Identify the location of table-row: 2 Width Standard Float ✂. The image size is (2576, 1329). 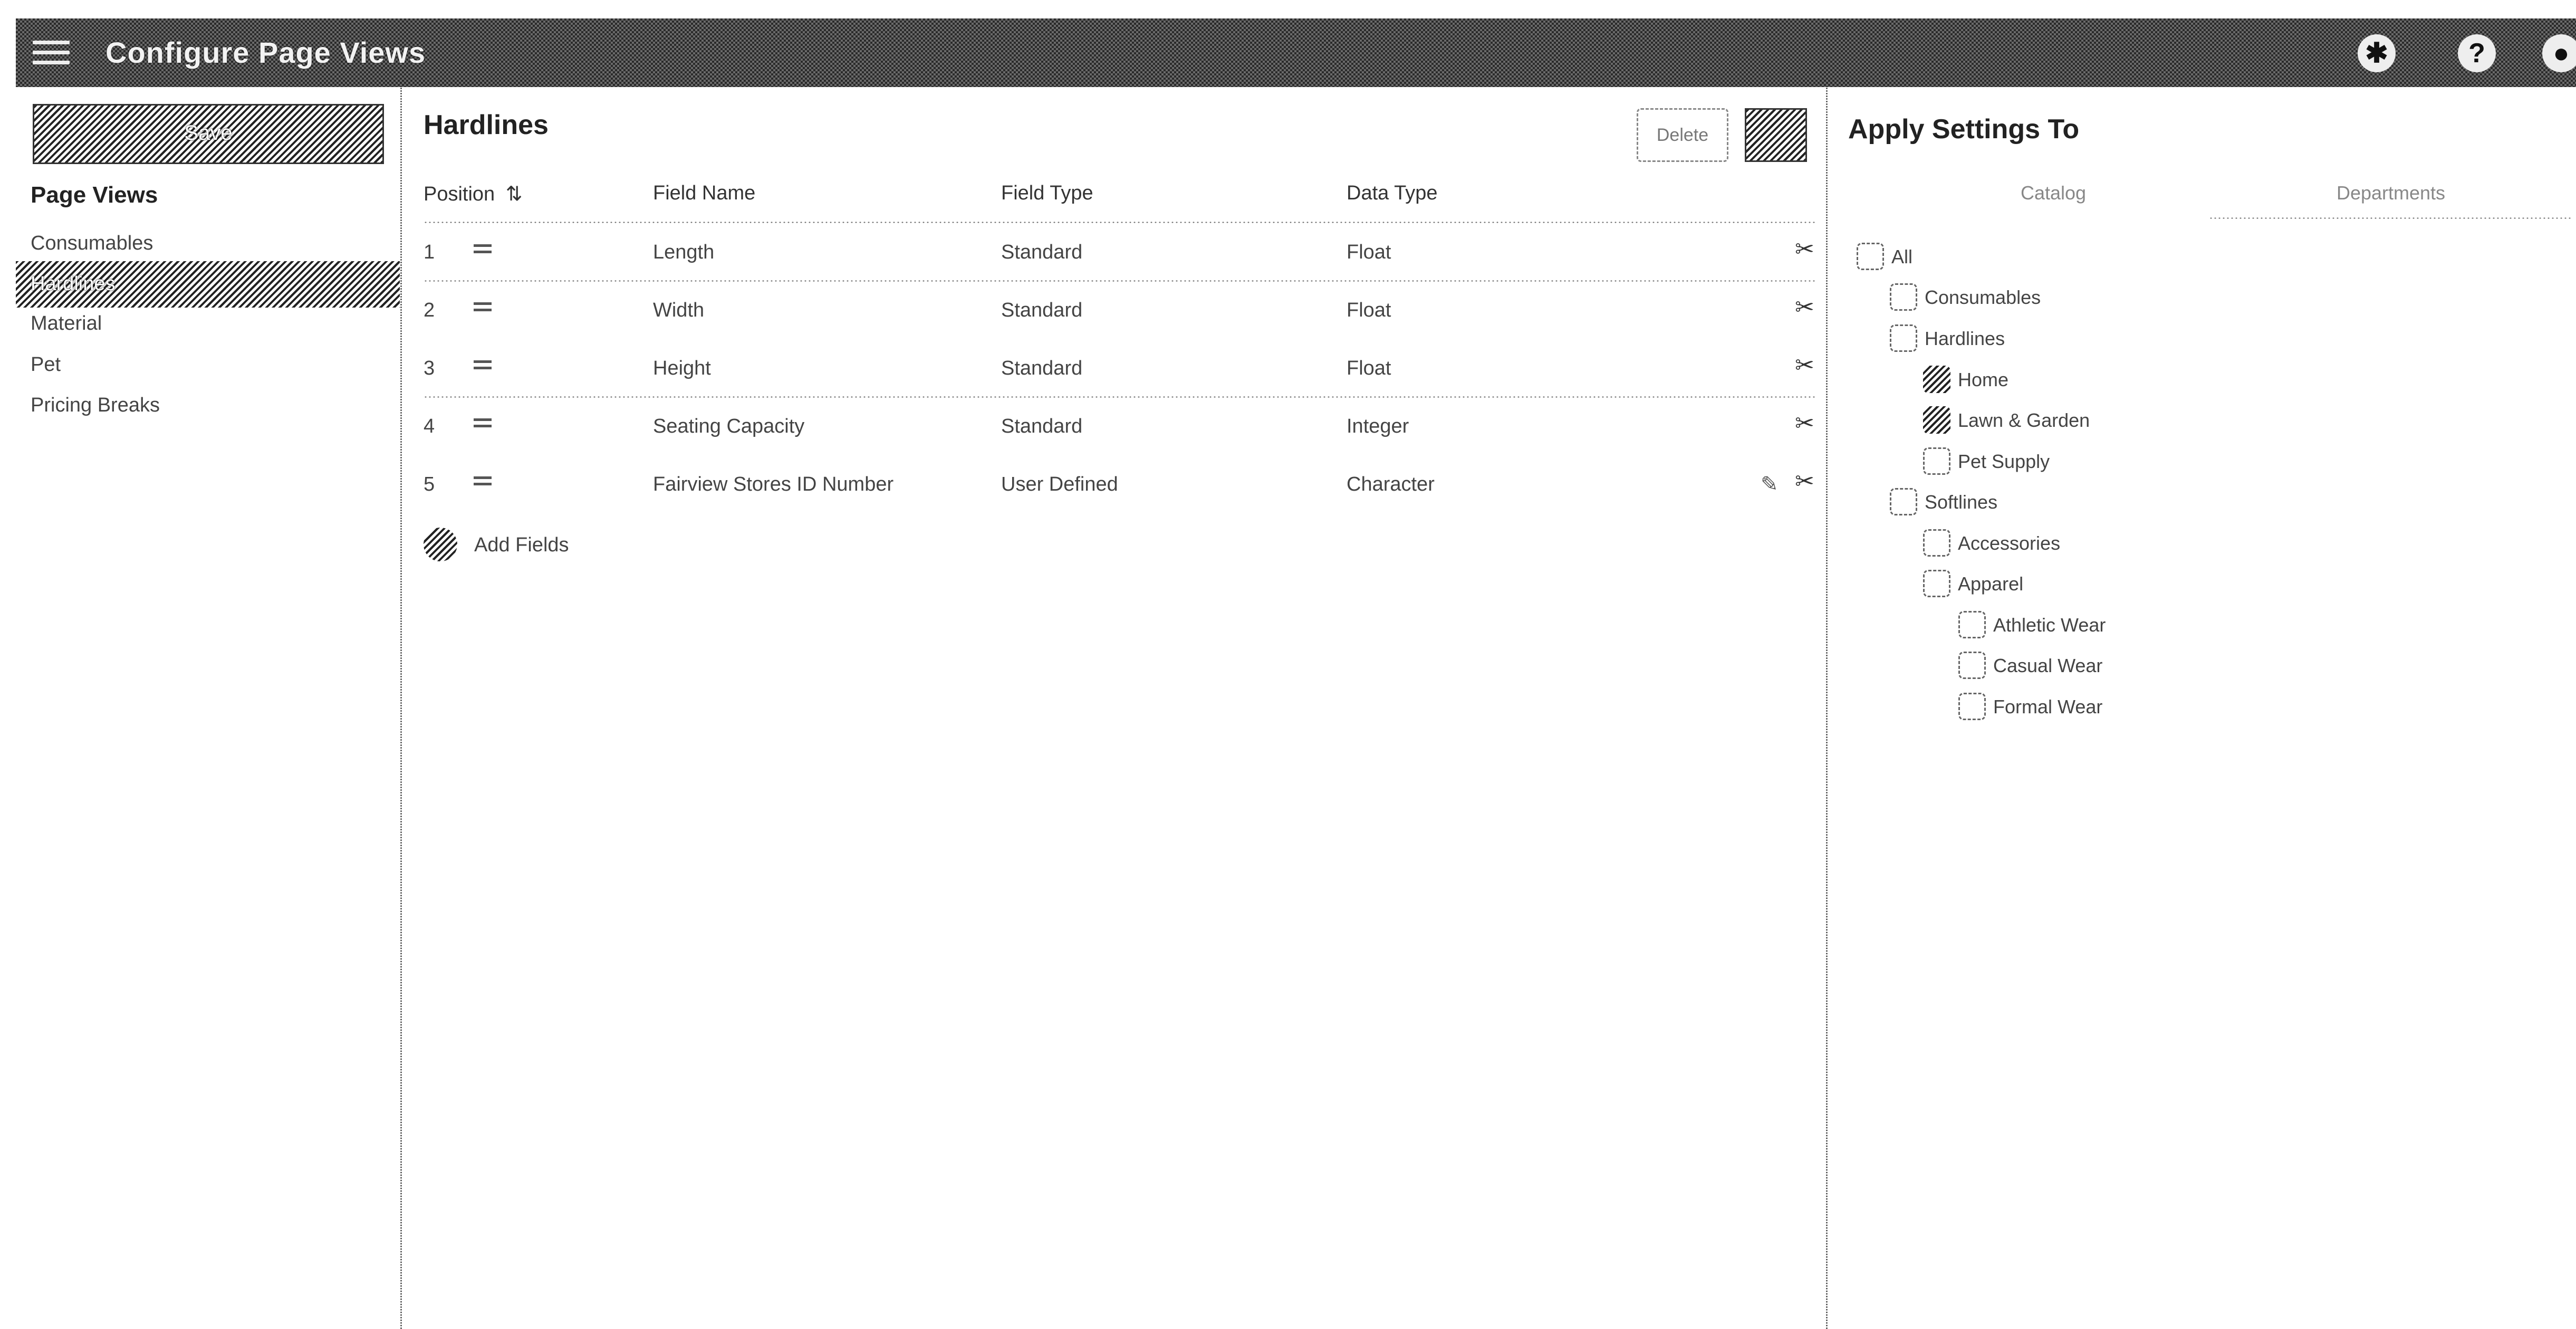
(1120, 311).